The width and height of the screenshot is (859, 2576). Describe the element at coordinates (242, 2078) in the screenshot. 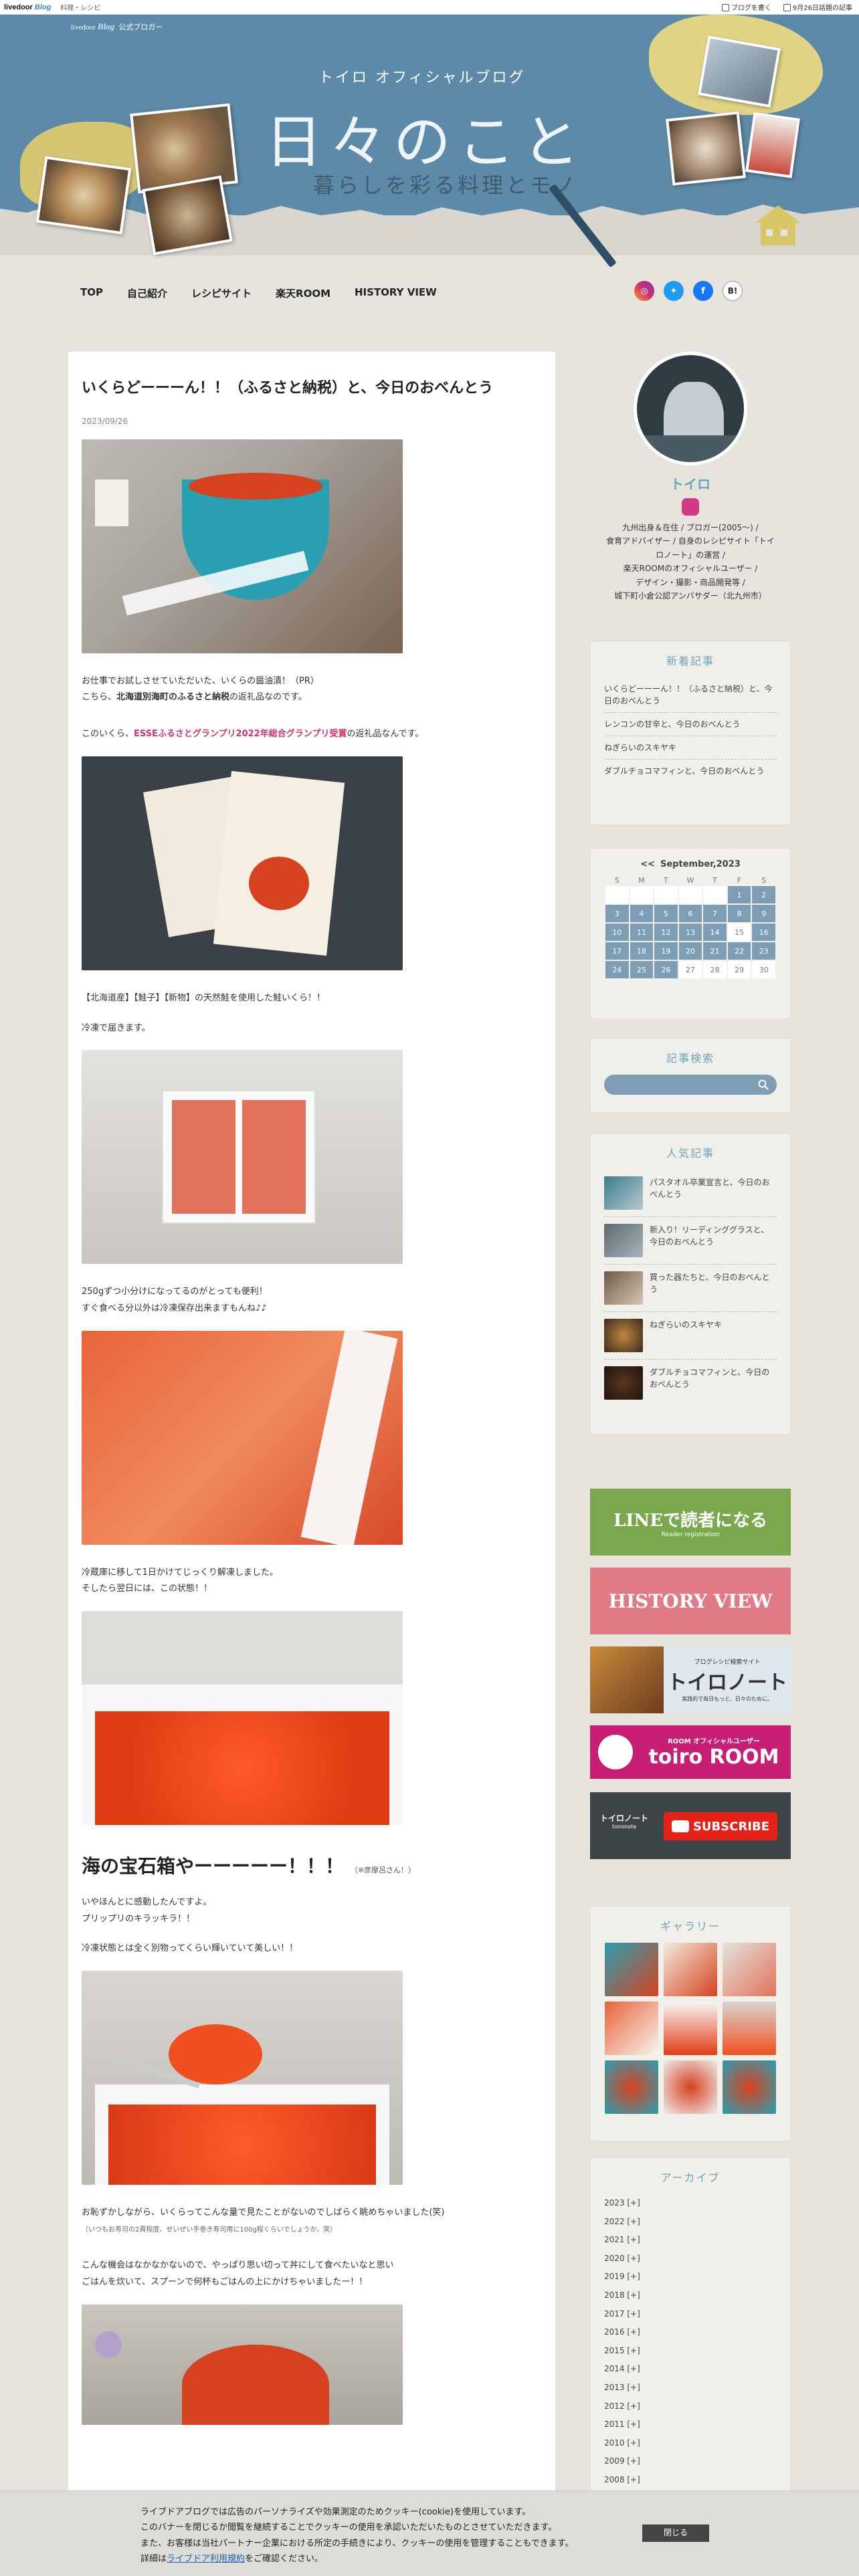

I see `article-image-spoon` at that location.